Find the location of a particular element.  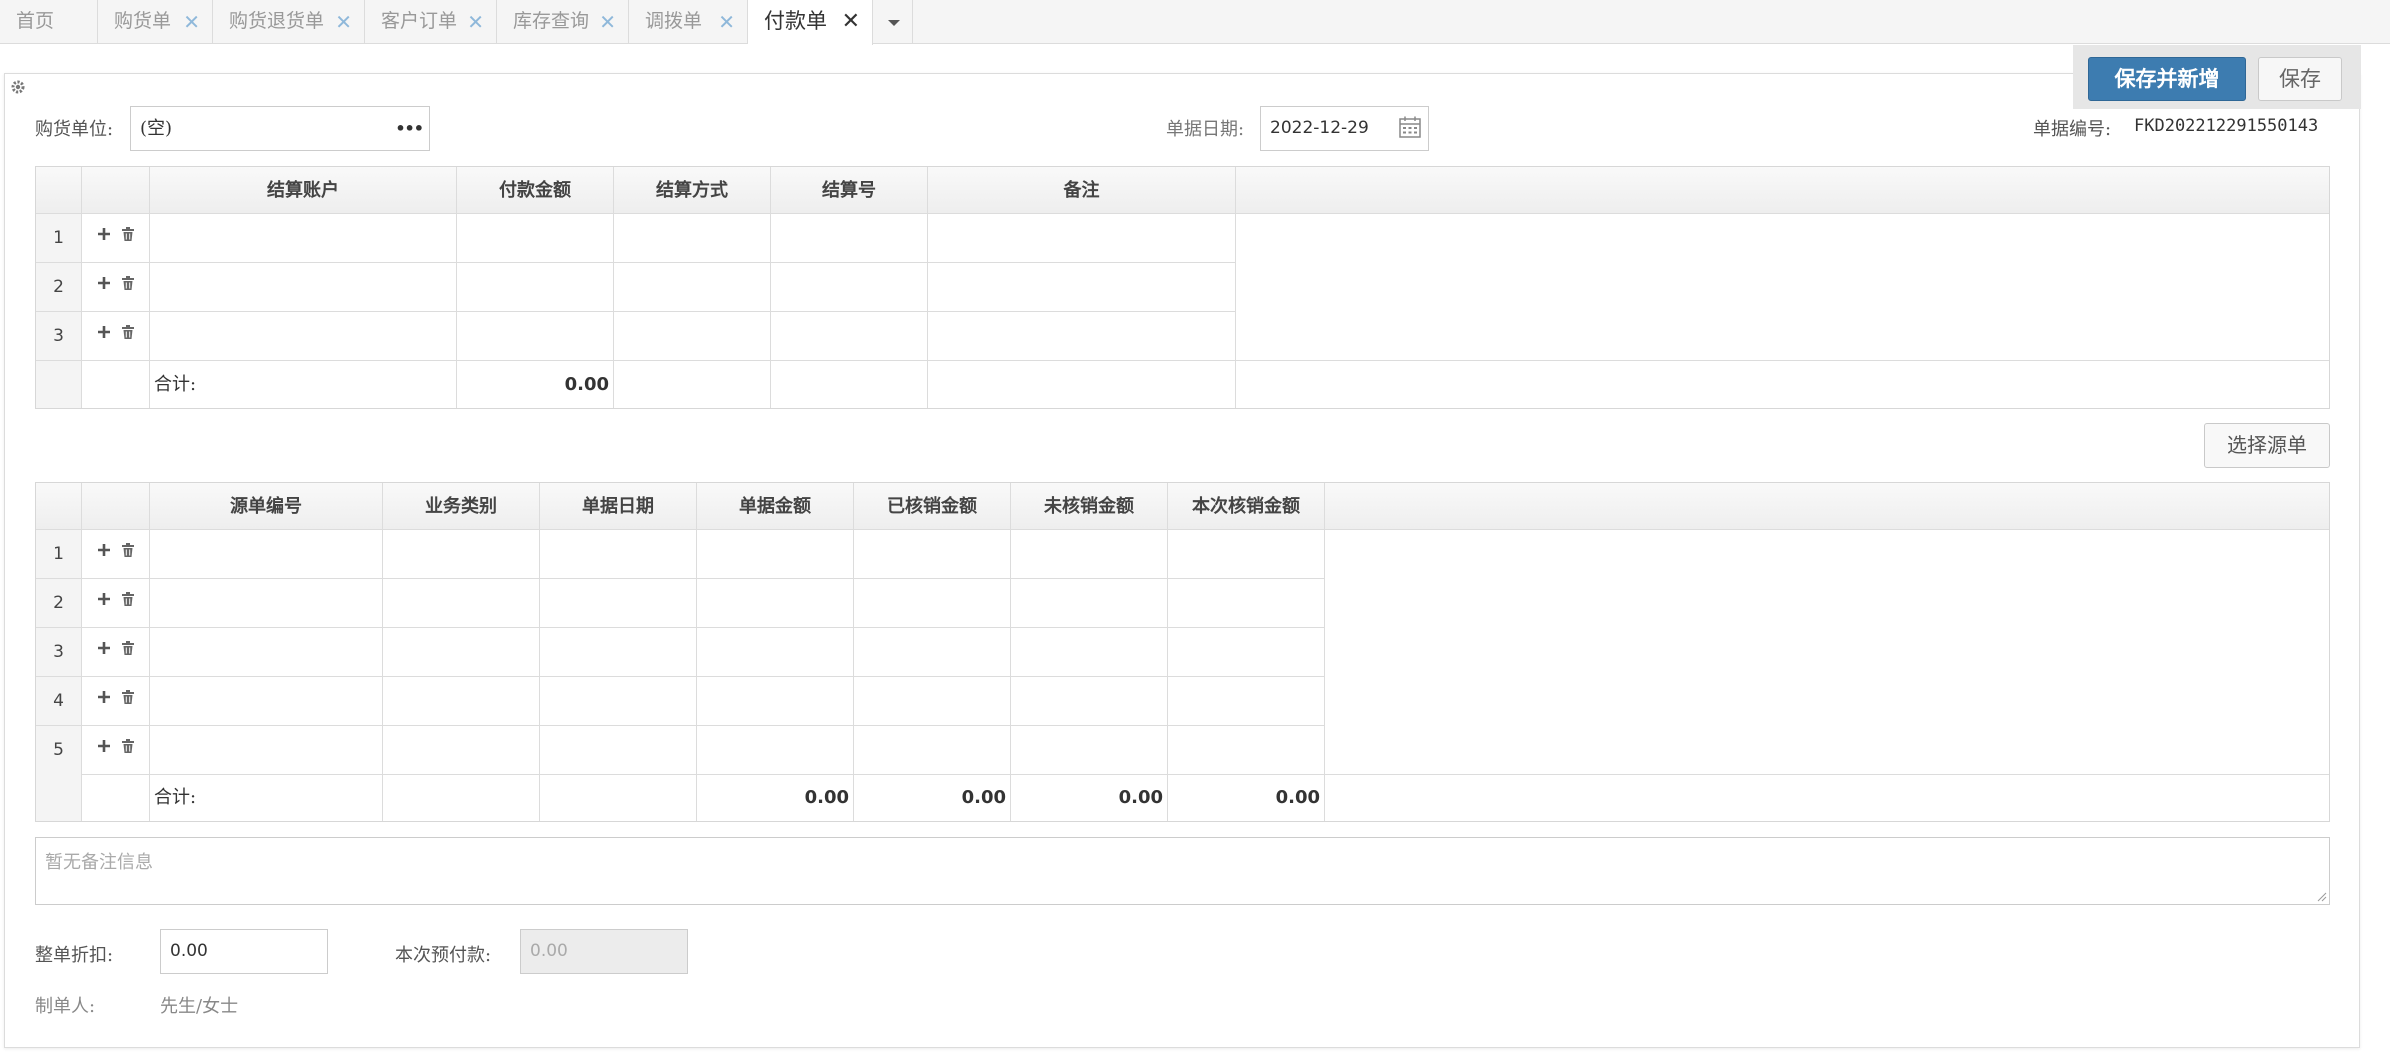

supplier-input: (空) ••• is located at coordinates (280, 128).